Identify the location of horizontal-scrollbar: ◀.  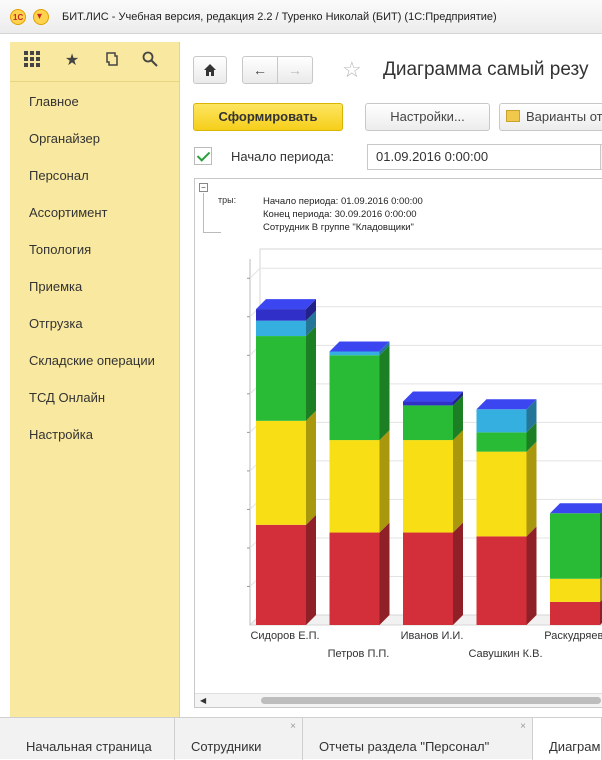
(398, 700).